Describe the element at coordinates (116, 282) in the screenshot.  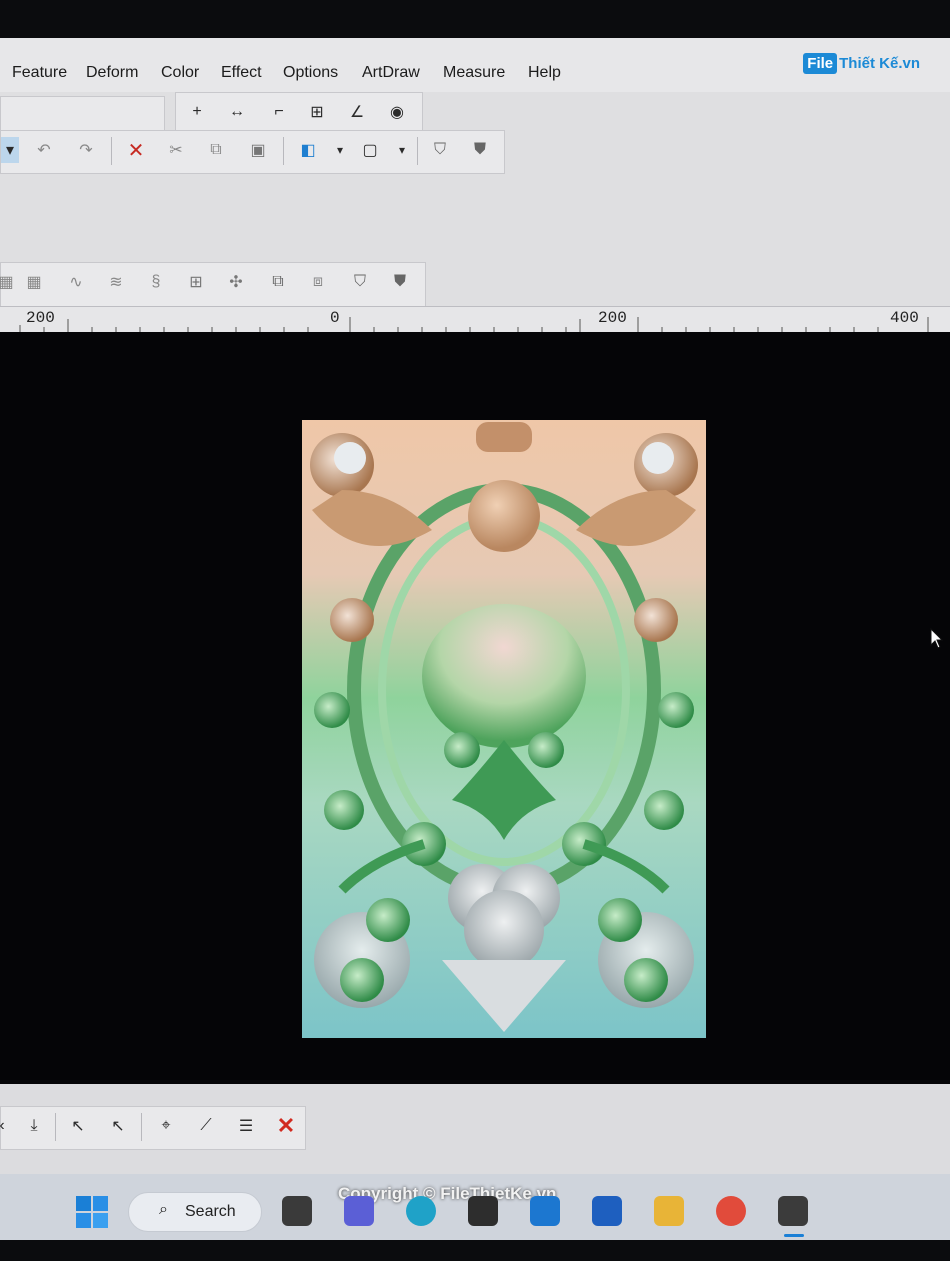
I see `wave-icon: ≋` at that location.